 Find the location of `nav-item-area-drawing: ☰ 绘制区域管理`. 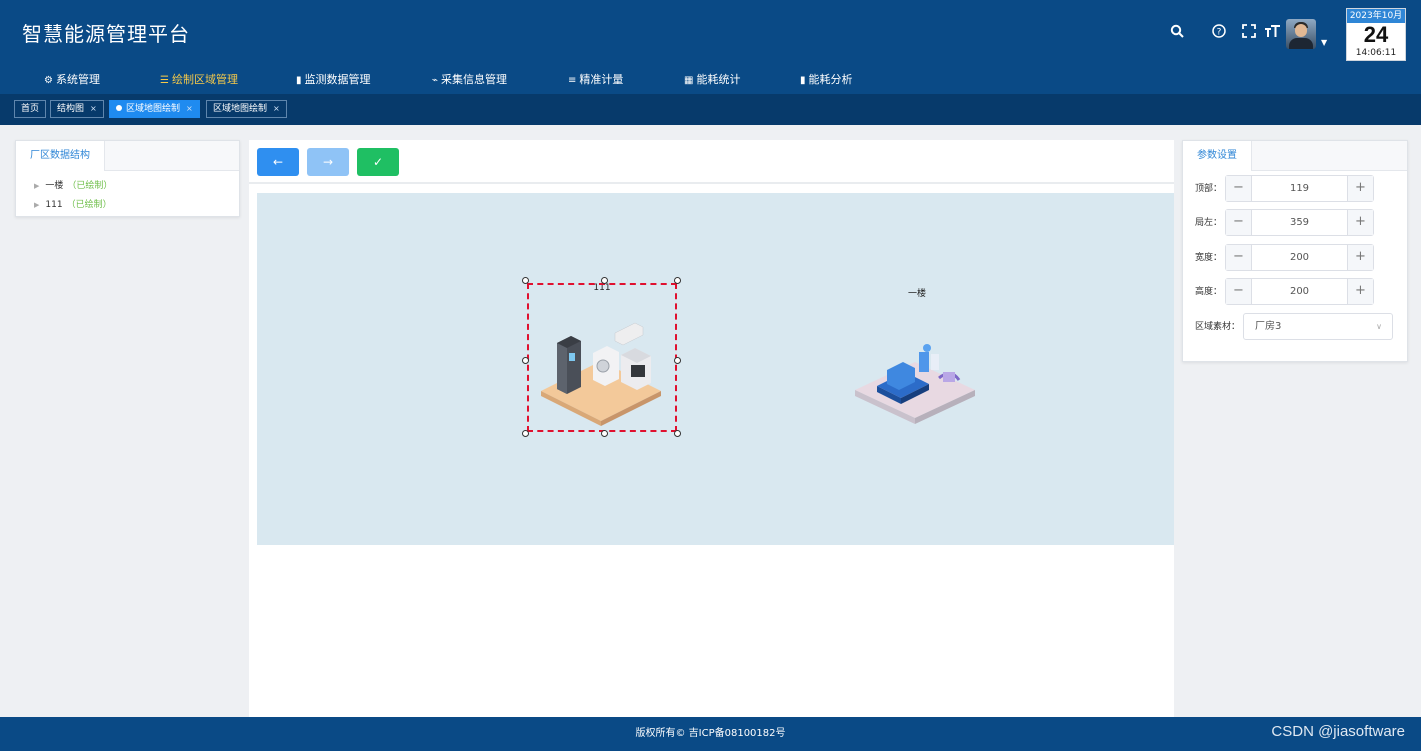

nav-item-area-drawing: ☰ 绘制区域管理 is located at coordinates (199, 80).